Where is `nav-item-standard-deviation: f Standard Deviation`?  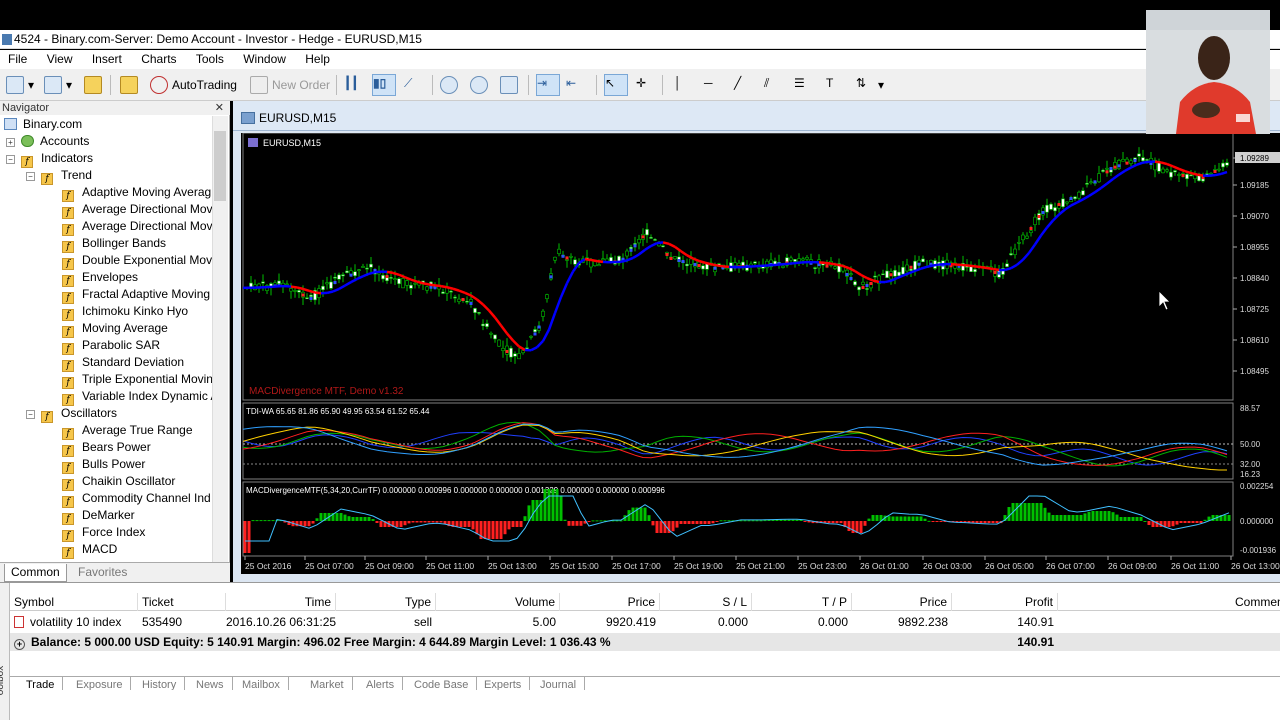 nav-item-standard-deviation: f Standard Deviation is located at coordinates (123, 363).